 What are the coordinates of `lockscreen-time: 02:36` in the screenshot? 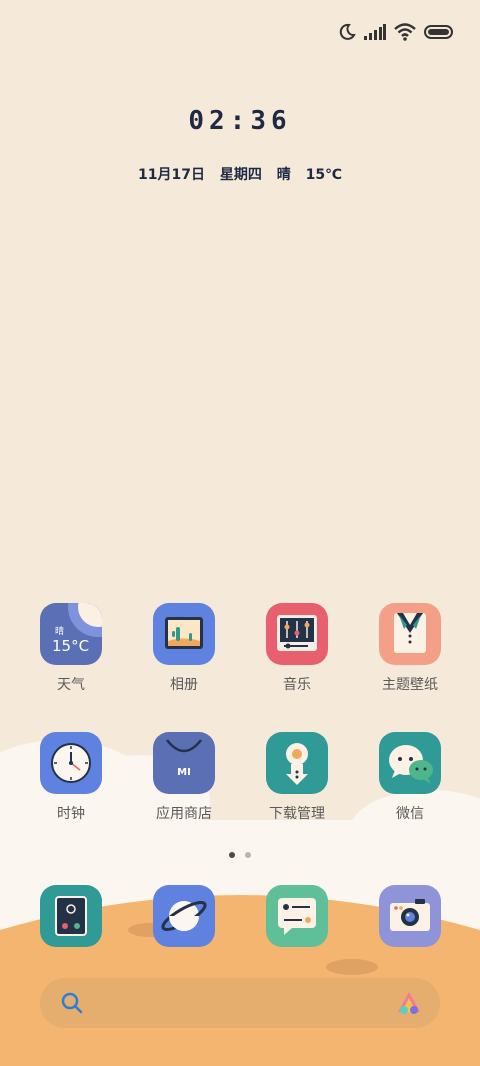 It's located at (240, 121).